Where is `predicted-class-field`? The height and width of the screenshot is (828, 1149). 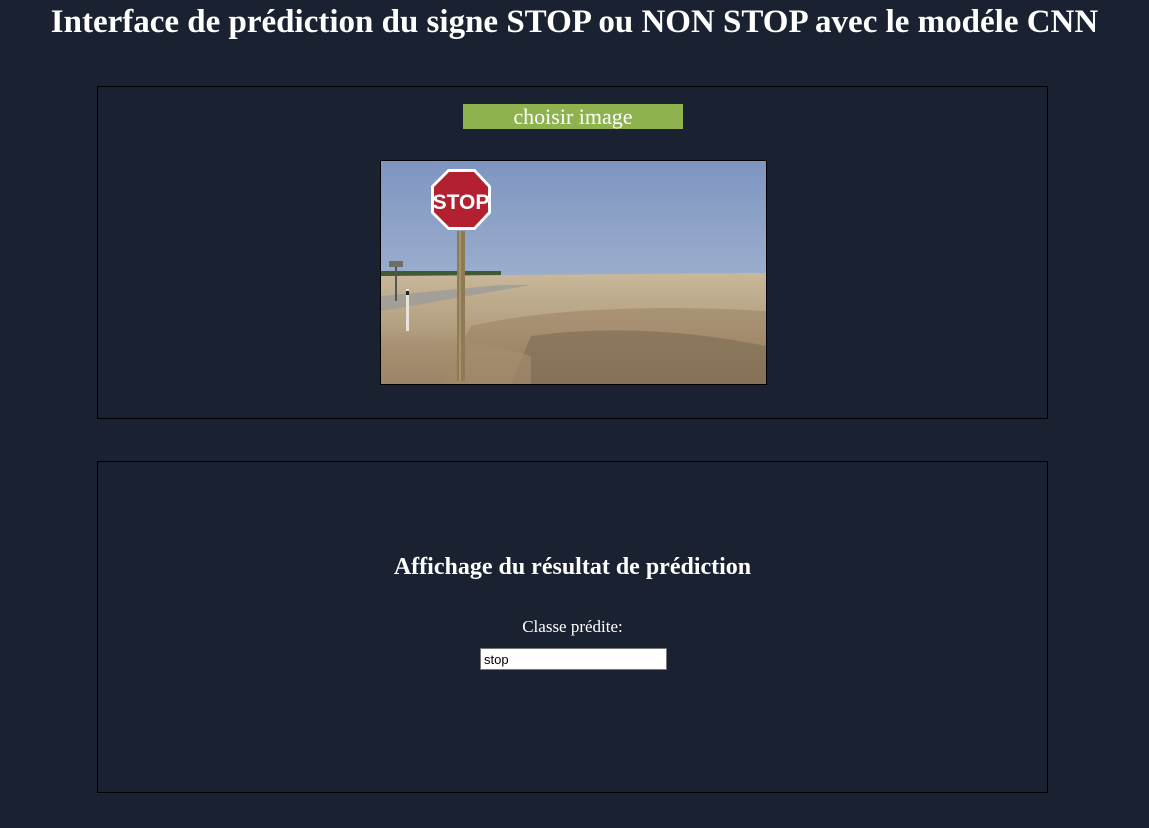
predicted-class-field is located at coordinates (573, 659).